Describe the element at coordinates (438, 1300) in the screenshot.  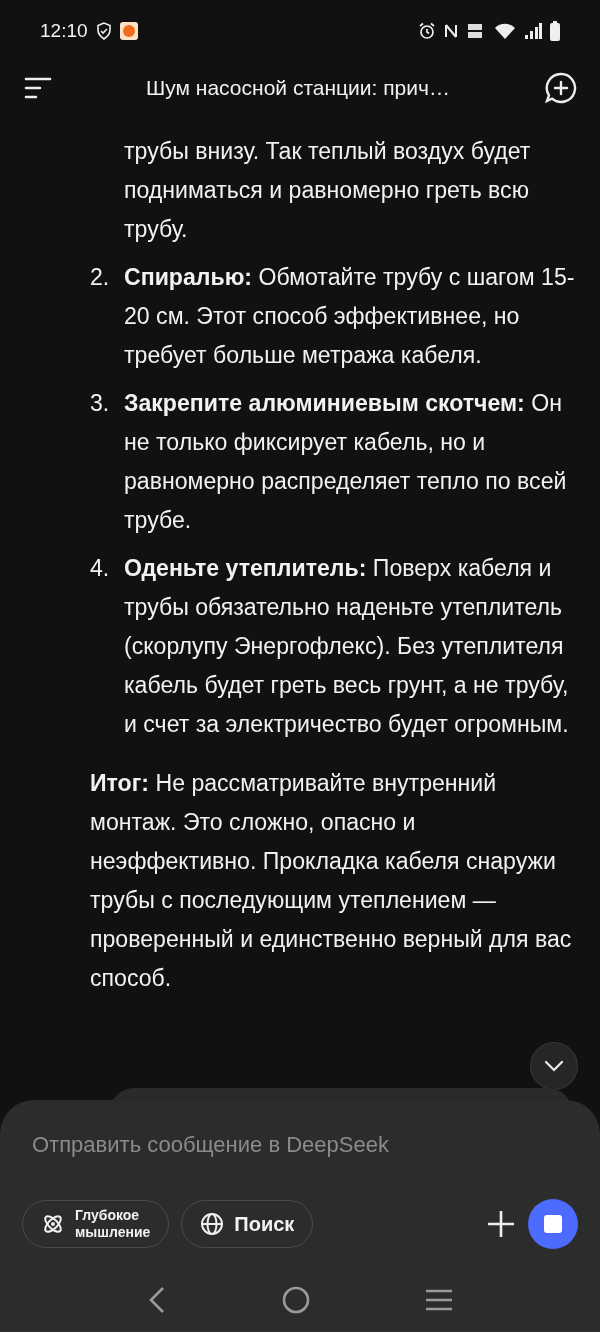
I see `recent-apps-icon` at that location.